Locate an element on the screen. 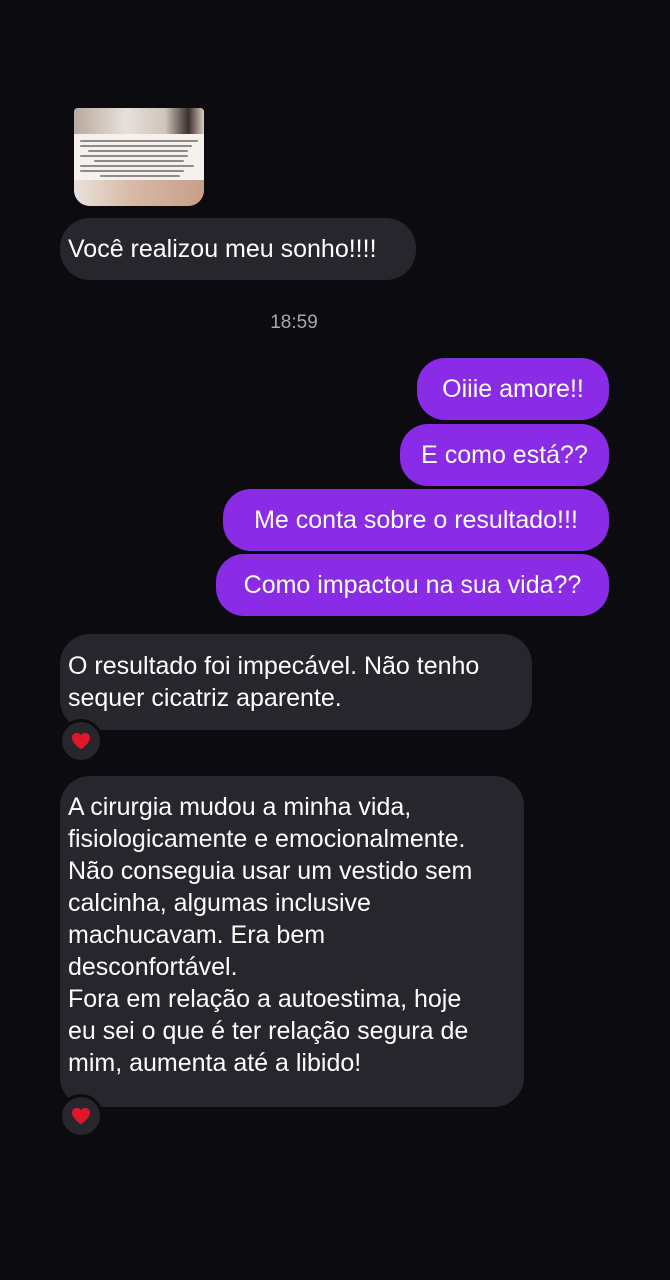 The image size is (670, 1280). message-text: Como impactou na sua vida?? is located at coordinates (412, 585).